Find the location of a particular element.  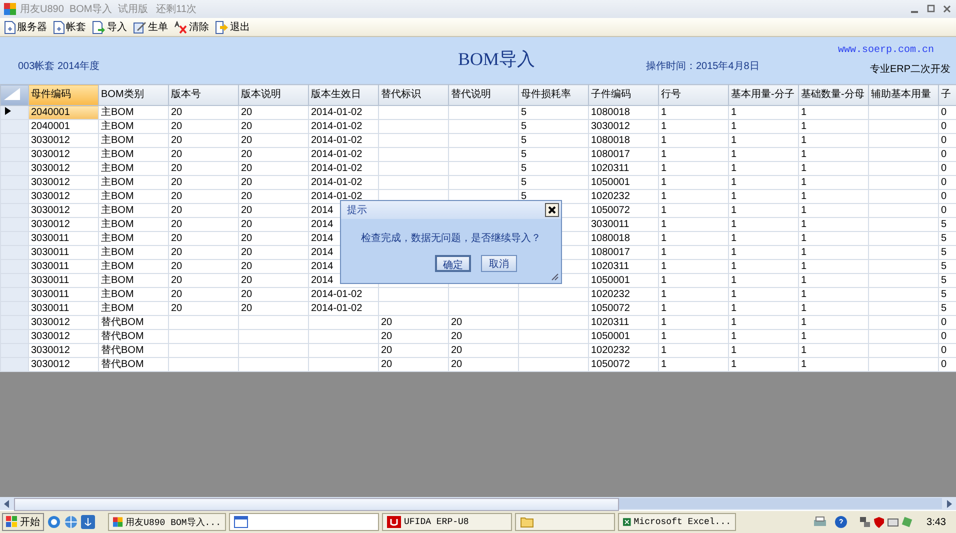

column-header: 基础数量-分母 is located at coordinates (833, 95).